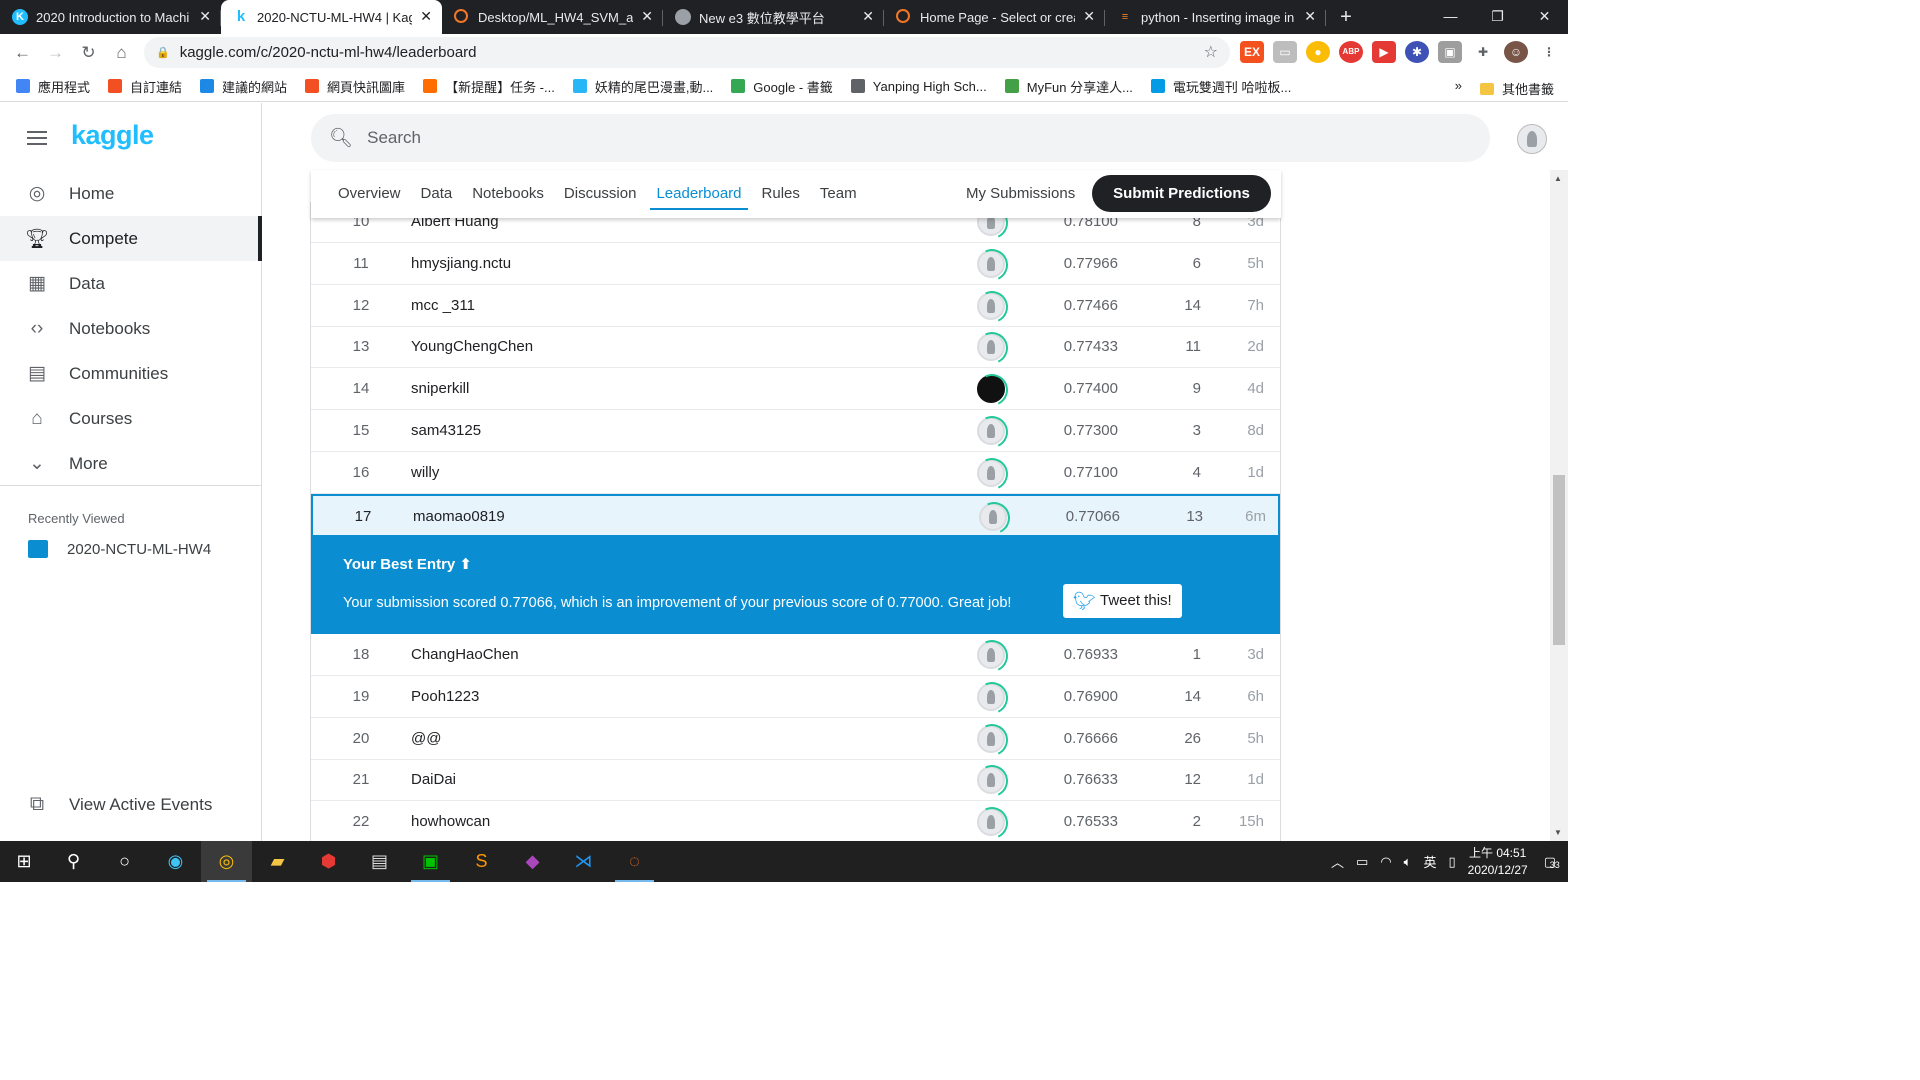  What do you see at coordinates (145, 86) in the screenshot?
I see `bookmark-item: 自訂連結` at bounding box center [145, 86].